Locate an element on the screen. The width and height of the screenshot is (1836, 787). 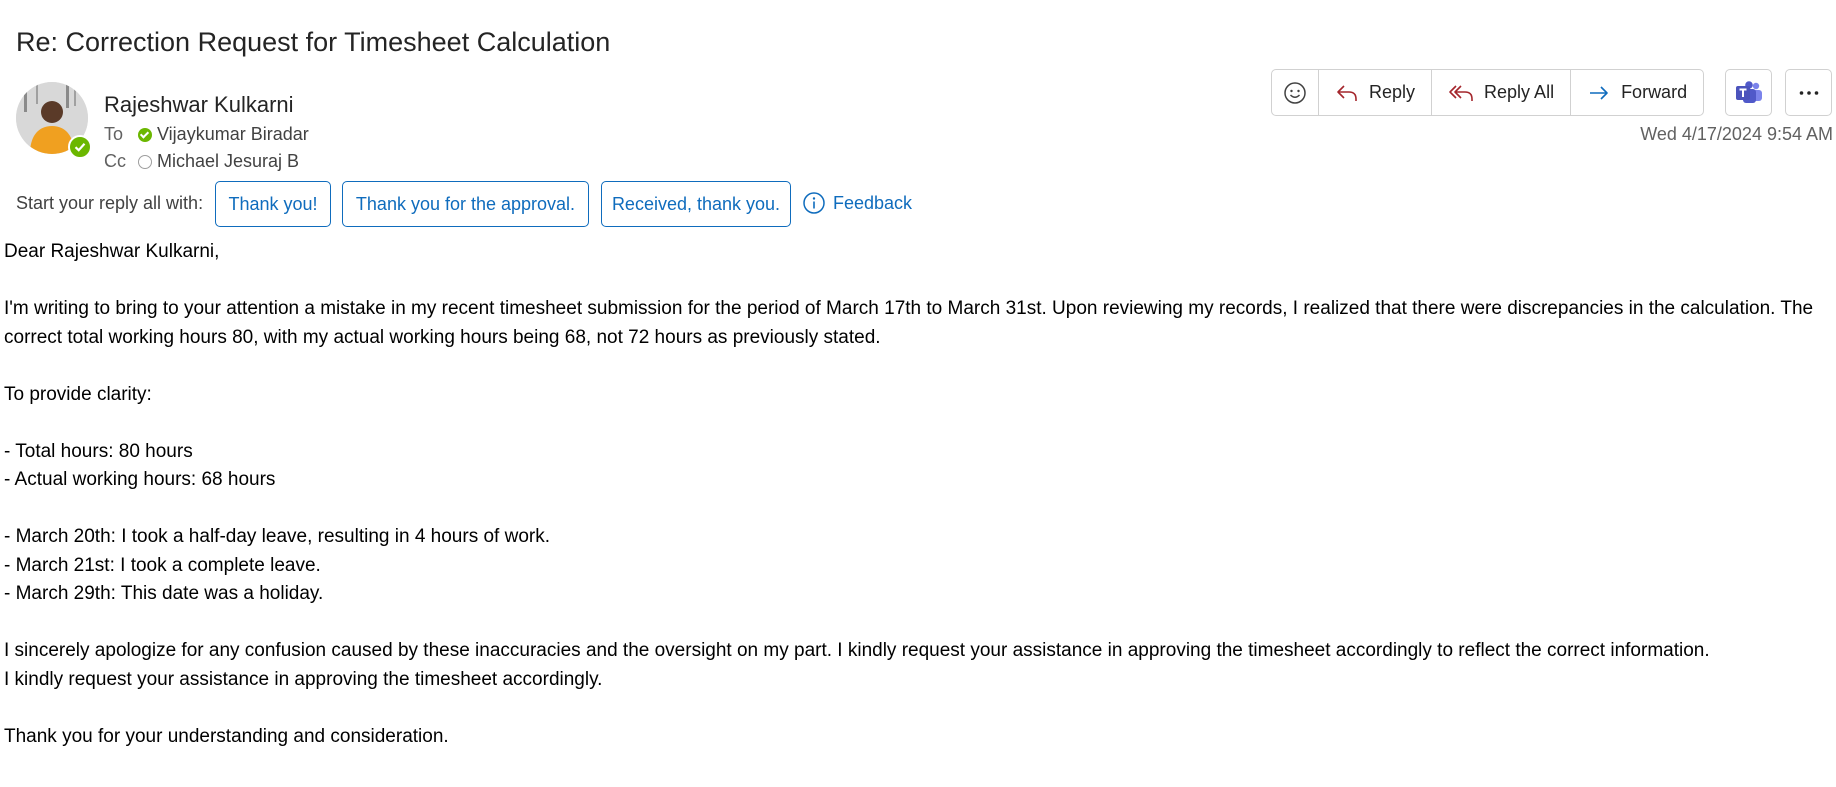
feedback-label: Feedback is located at coordinates (873, 202).